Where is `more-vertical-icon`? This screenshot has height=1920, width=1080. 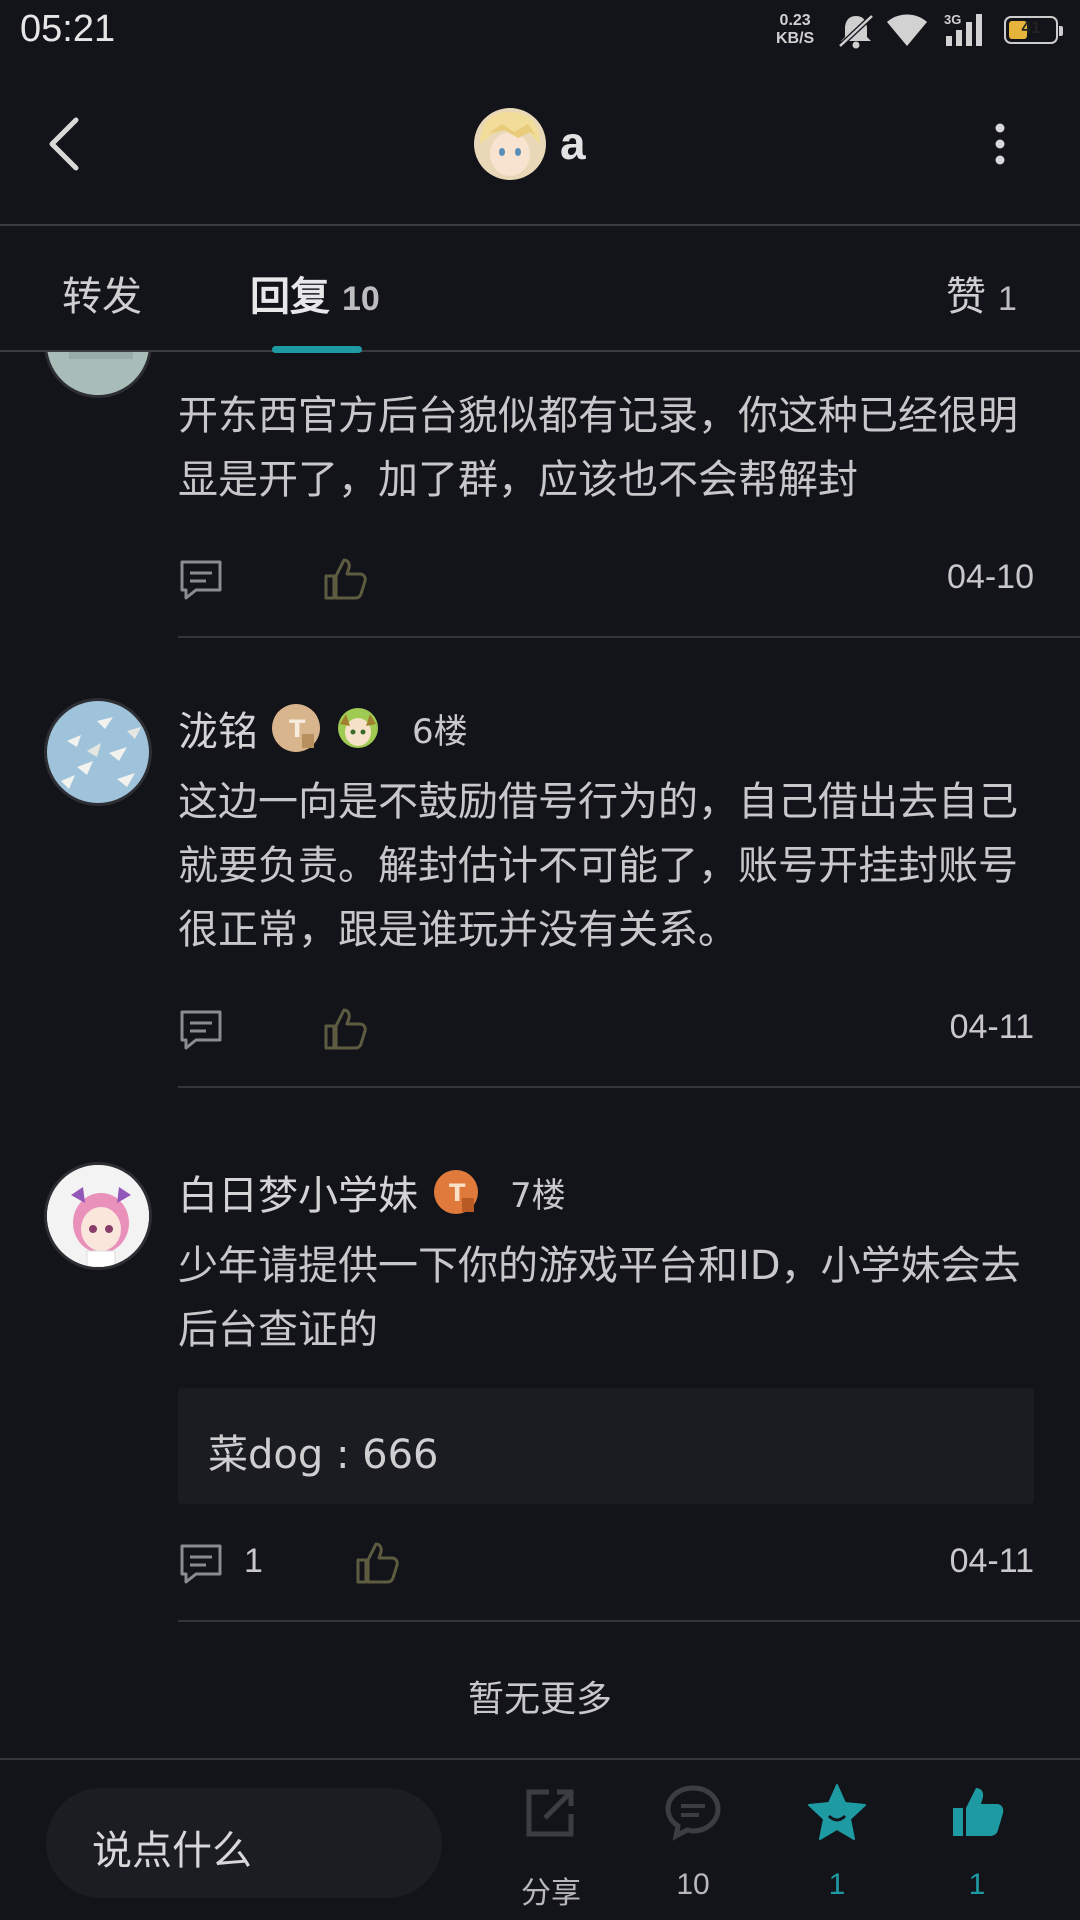 more-vertical-icon is located at coordinates (1000, 144).